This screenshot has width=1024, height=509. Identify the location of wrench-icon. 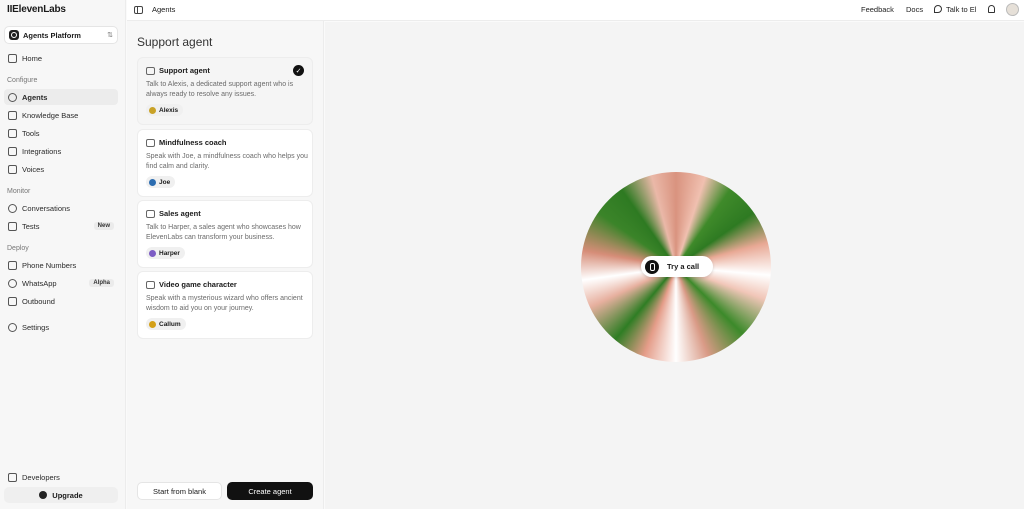
(12, 133).